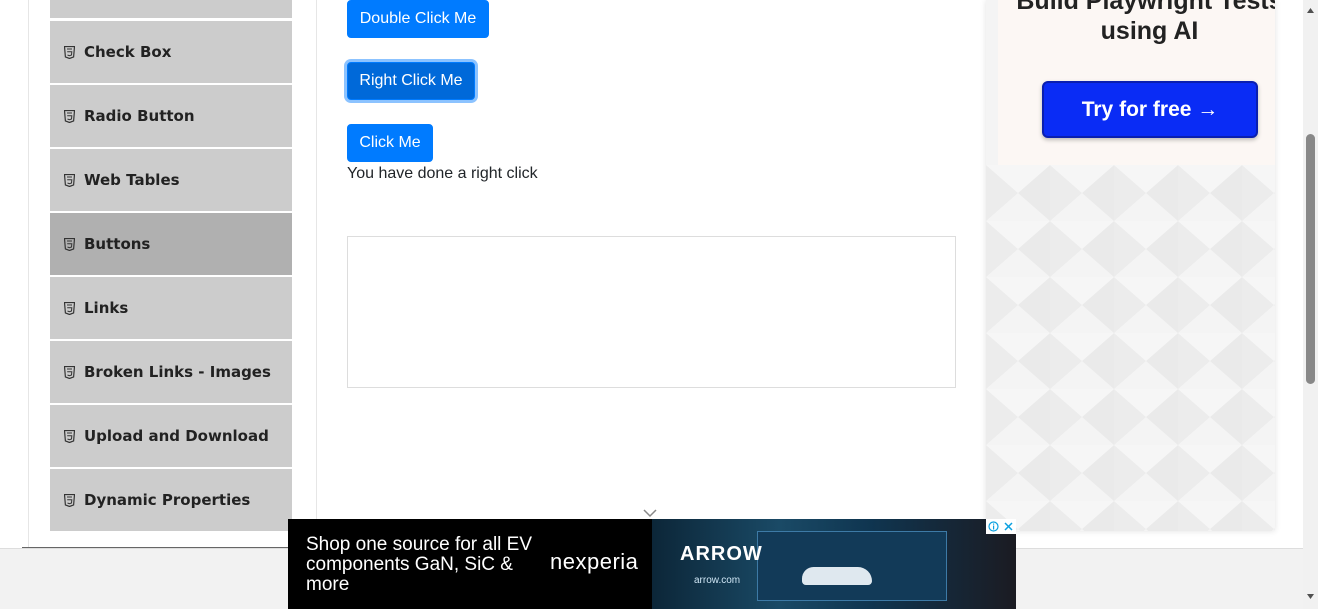  Describe the element at coordinates (176, 436) in the screenshot. I see `sidebar-item-label: Upload and Download` at that location.